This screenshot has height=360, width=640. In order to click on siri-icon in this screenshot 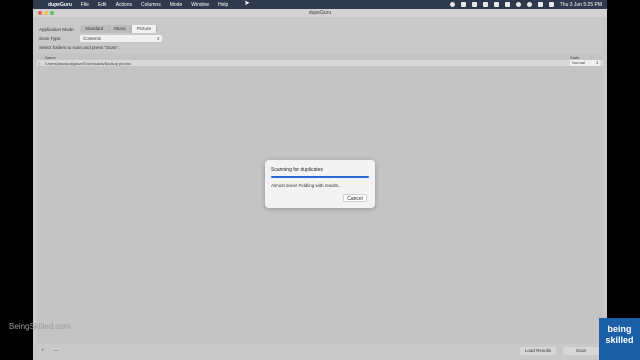, I will do `click(551, 4)`.